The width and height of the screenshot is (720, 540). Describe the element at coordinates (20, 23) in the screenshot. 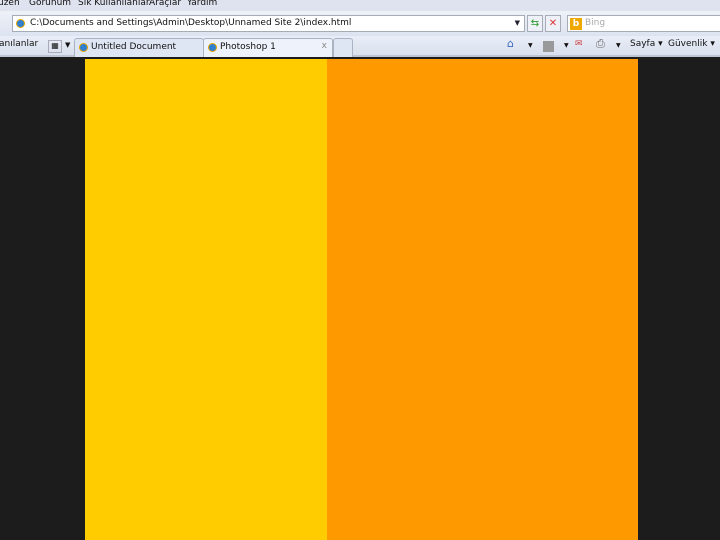

I see `ie-page-icon` at that location.